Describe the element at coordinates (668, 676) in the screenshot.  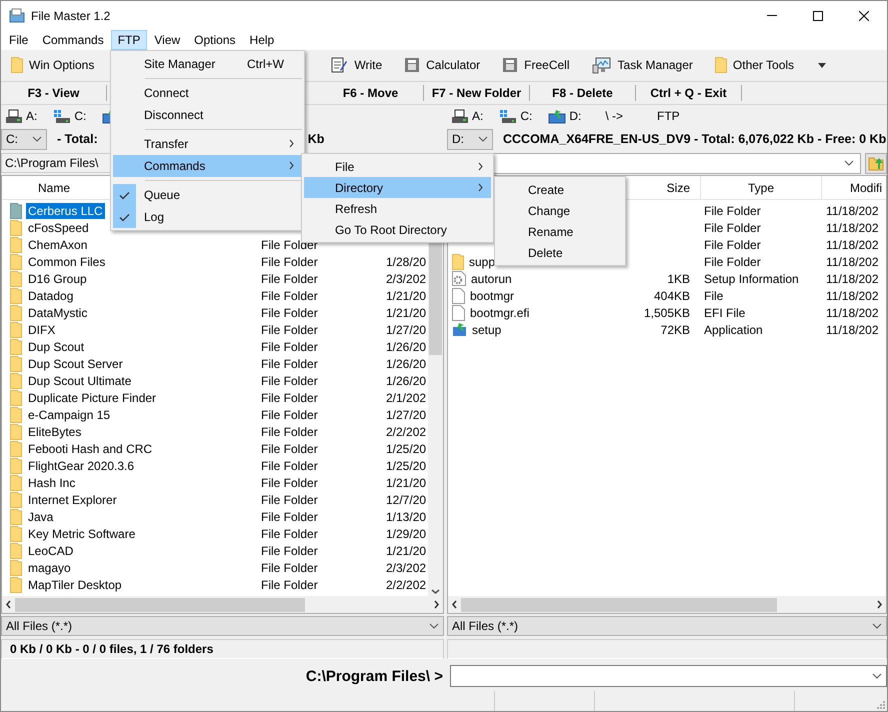
I see `command-field` at that location.